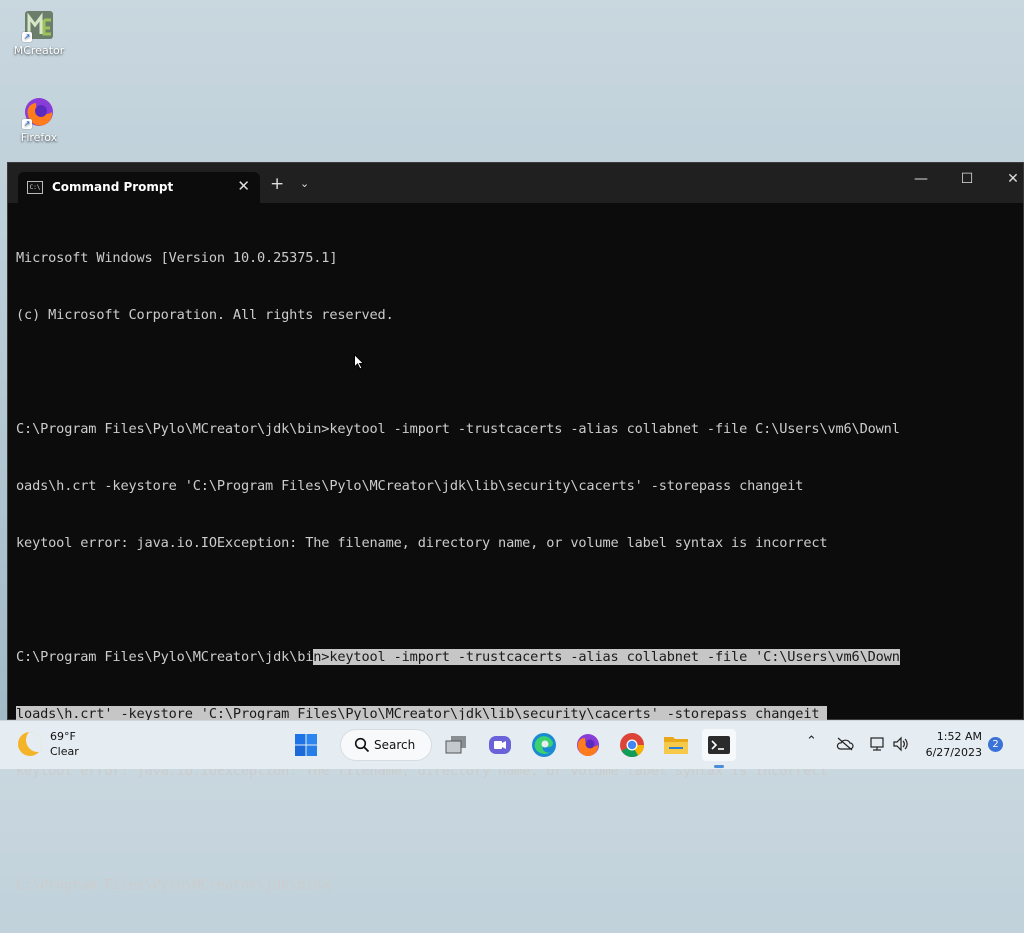  I want to click on desktop-icon-label: Firefox, so click(39, 137).